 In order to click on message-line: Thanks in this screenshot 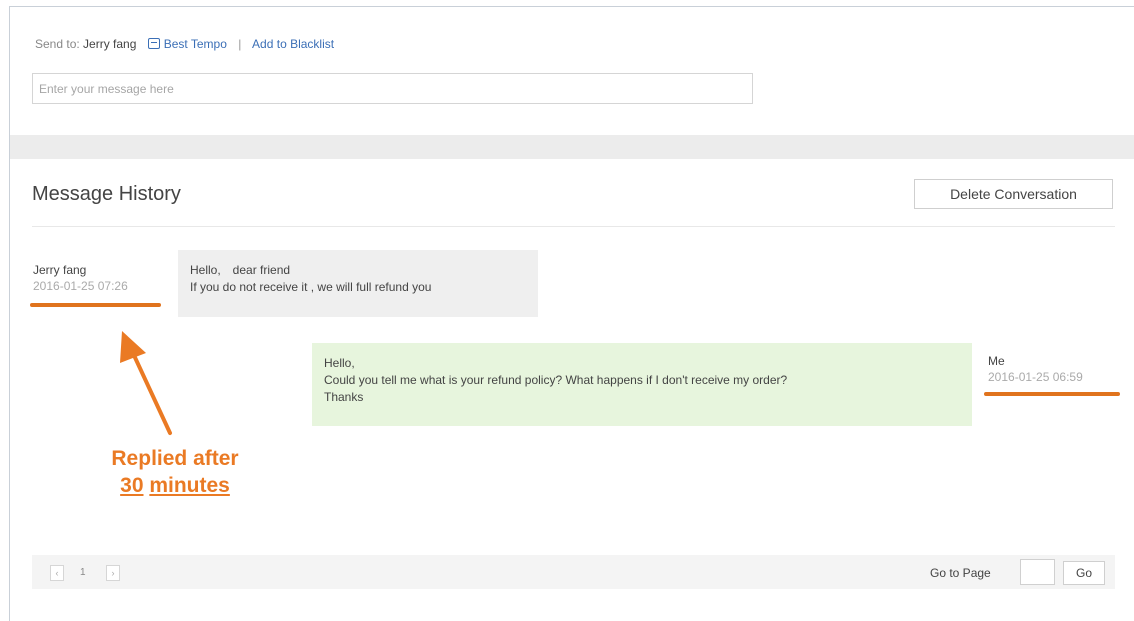, I will do `click(344, 397)`.